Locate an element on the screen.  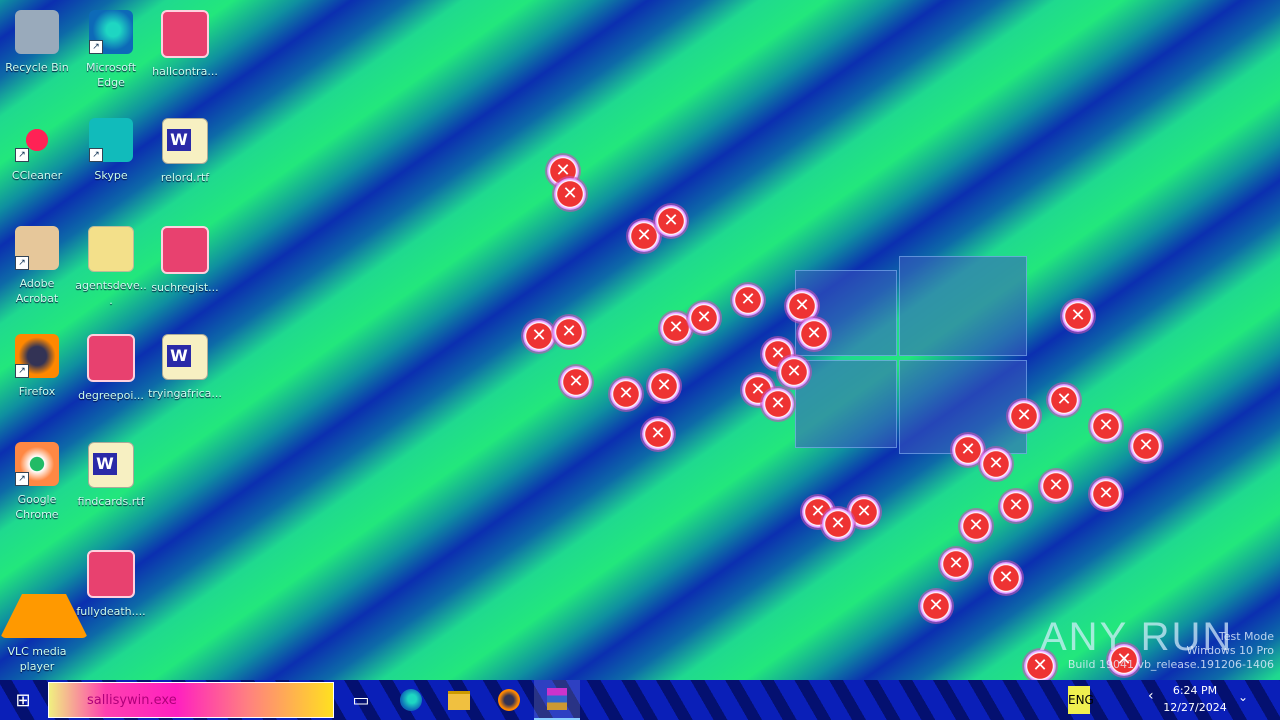
file-icon is located at coordinates (111, 249).